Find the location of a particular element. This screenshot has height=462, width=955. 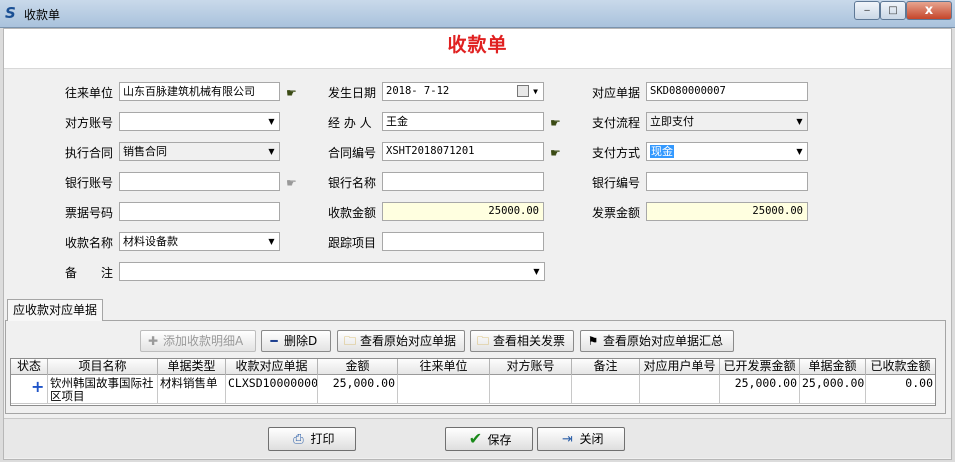

col-header: 项目名称 is located at coordinates (103, 367).